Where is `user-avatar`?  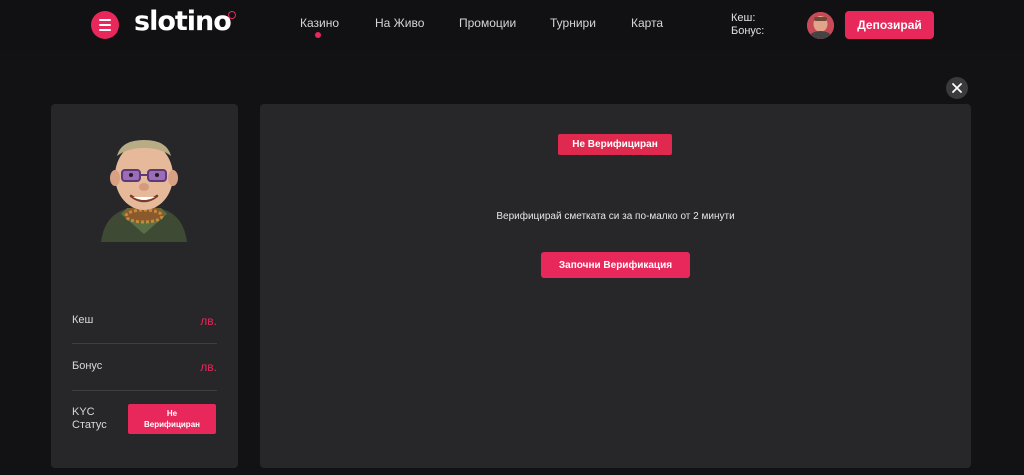 user-avatar is located at coordinates (820, 25).